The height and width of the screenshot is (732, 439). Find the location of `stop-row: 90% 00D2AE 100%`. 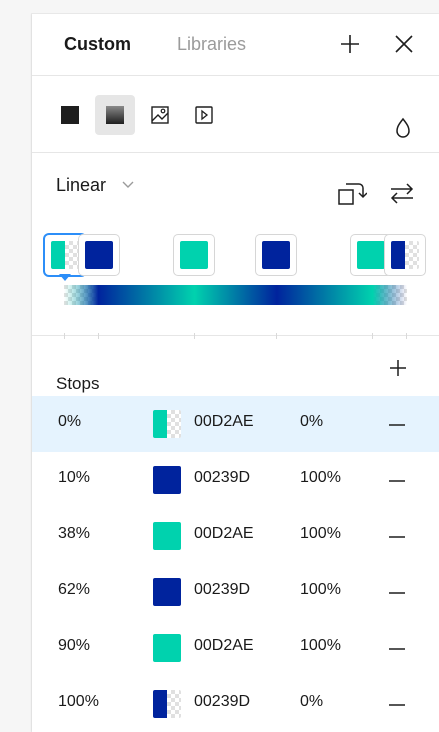

stop-row: 90% 00D2AE 100% is located at coordinates (235, 648).